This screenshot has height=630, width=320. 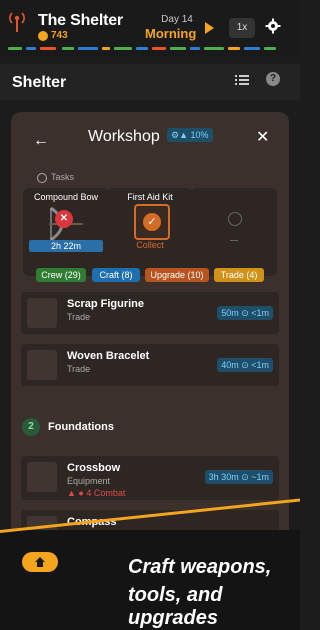 I want to click on empty-slot-dash, so click(x=234, y=240).